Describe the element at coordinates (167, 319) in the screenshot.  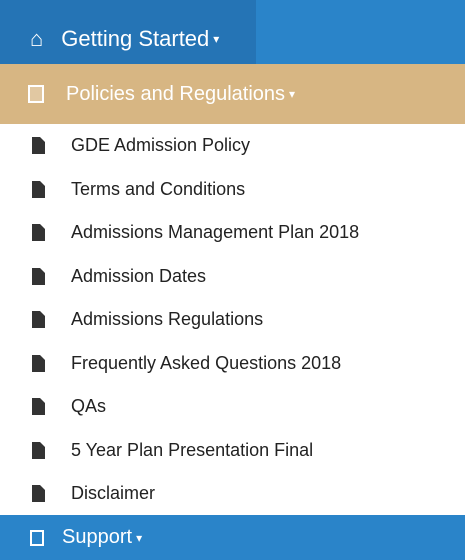
I see `menu-item-label: Admissions Regulations` at that location.